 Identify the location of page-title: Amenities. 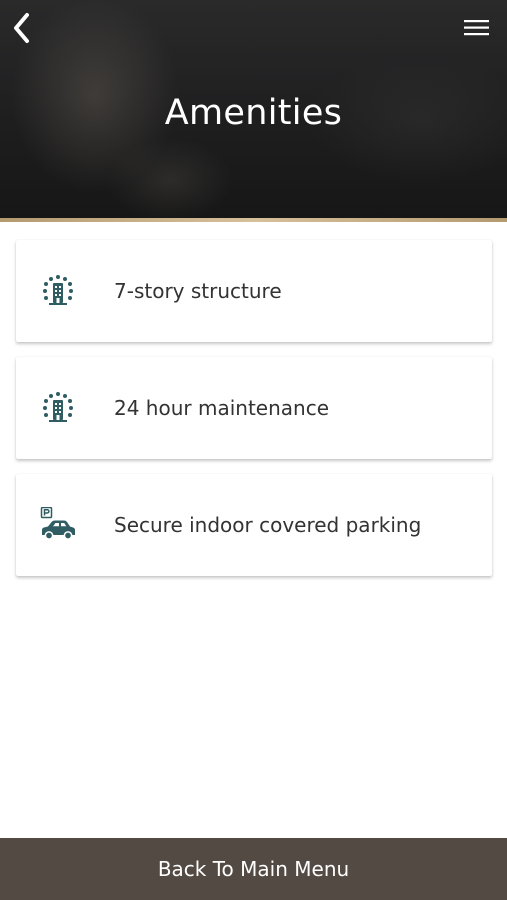
(253, 113).